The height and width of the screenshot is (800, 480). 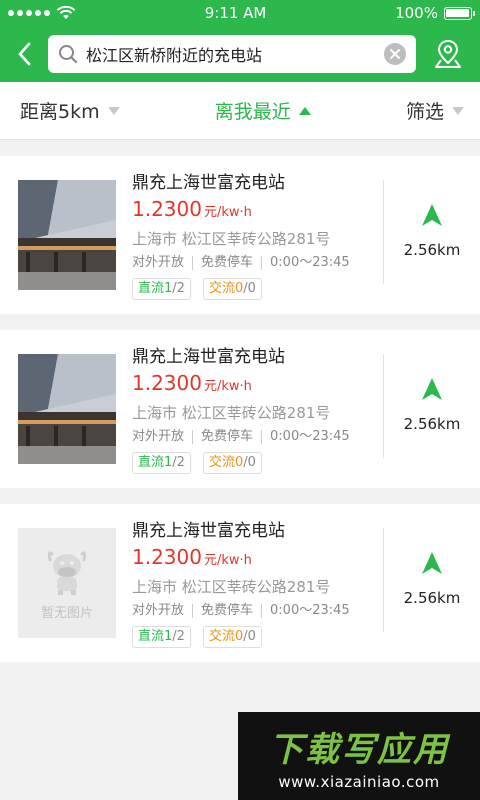 What do you see at coordinates (359, 749) in the screenshot?
I see `watermark-title: 下载写应用` at bounding box center [359, 749].